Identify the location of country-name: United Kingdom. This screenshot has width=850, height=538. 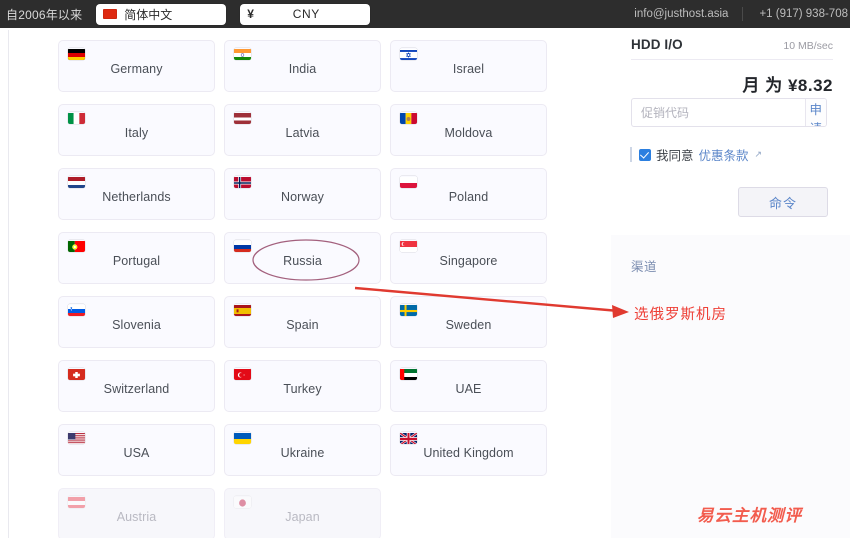
(468, 453).